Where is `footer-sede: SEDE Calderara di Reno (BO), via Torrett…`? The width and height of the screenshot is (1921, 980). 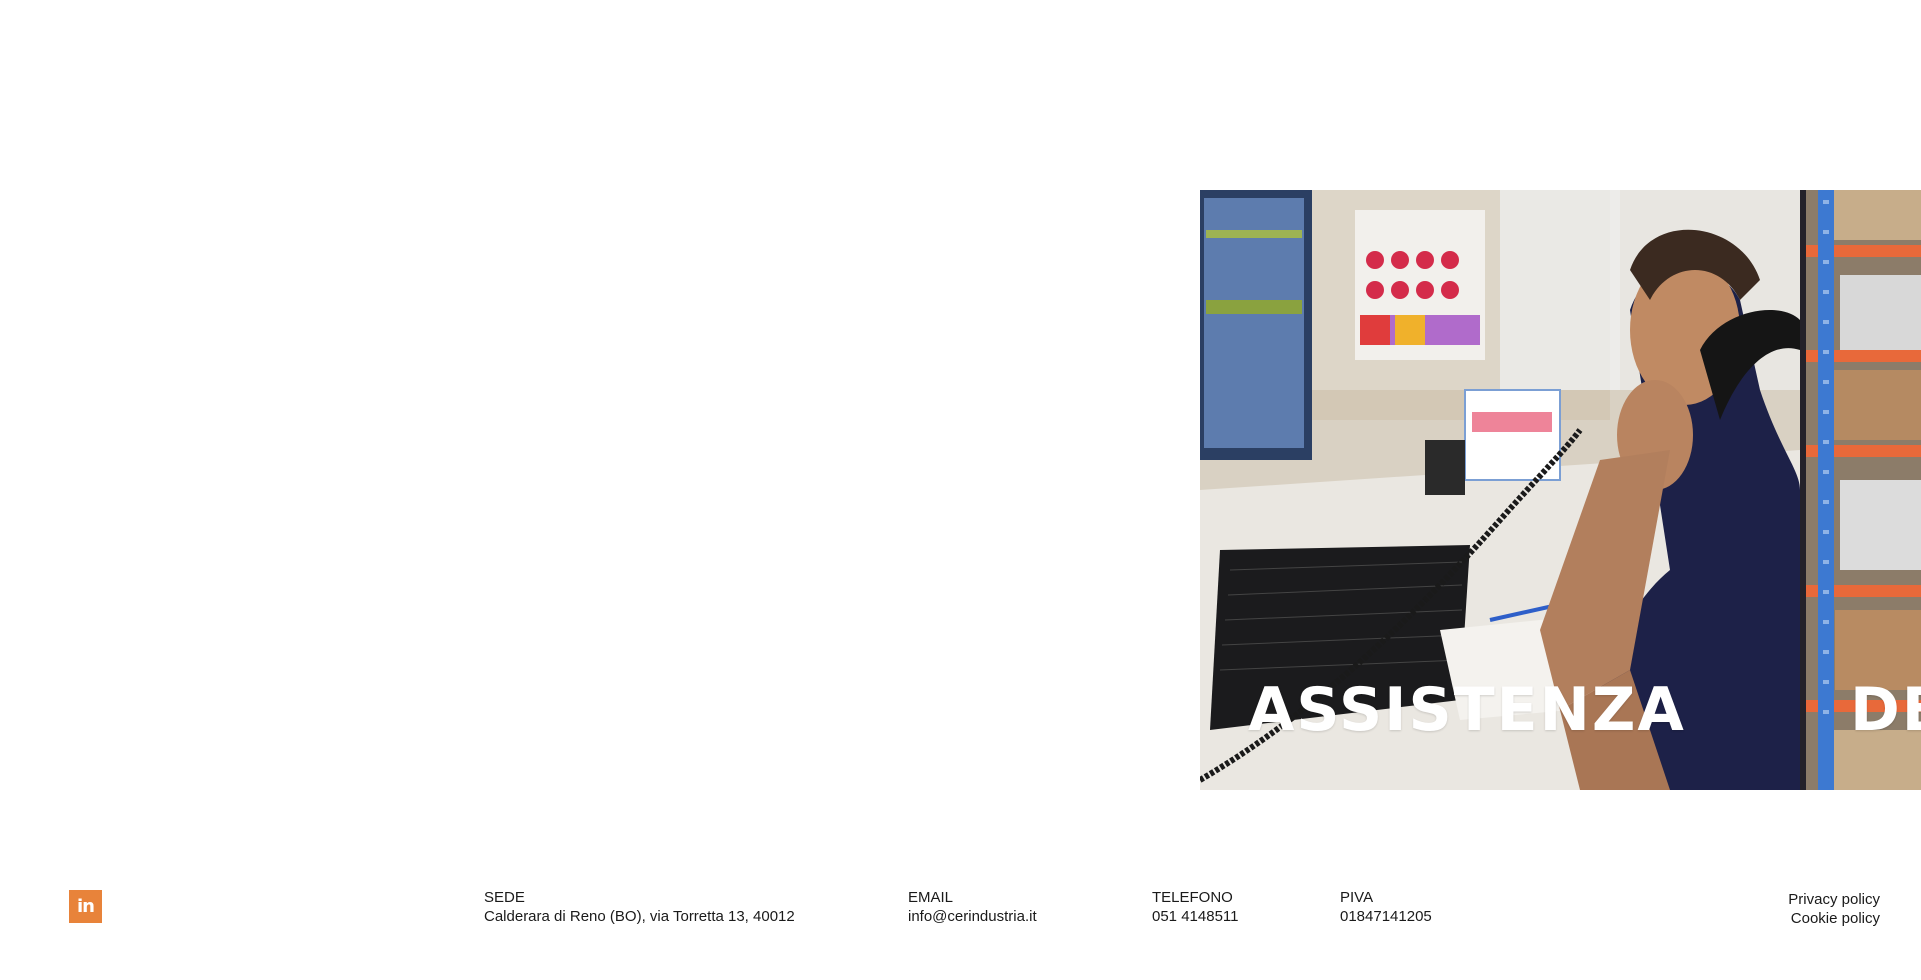
footer-sede: SEDE Calderara di Reno (BO), via Torrett… is located at coordinates (639, 907).